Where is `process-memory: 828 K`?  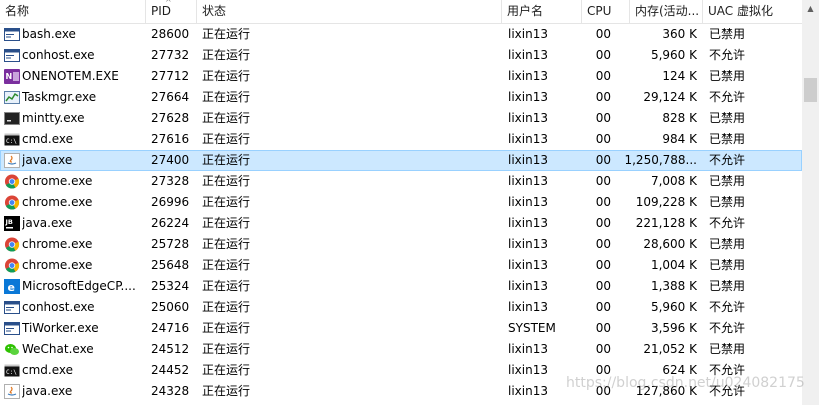 process-memory: 828 K is located at coordinates (679, 118).